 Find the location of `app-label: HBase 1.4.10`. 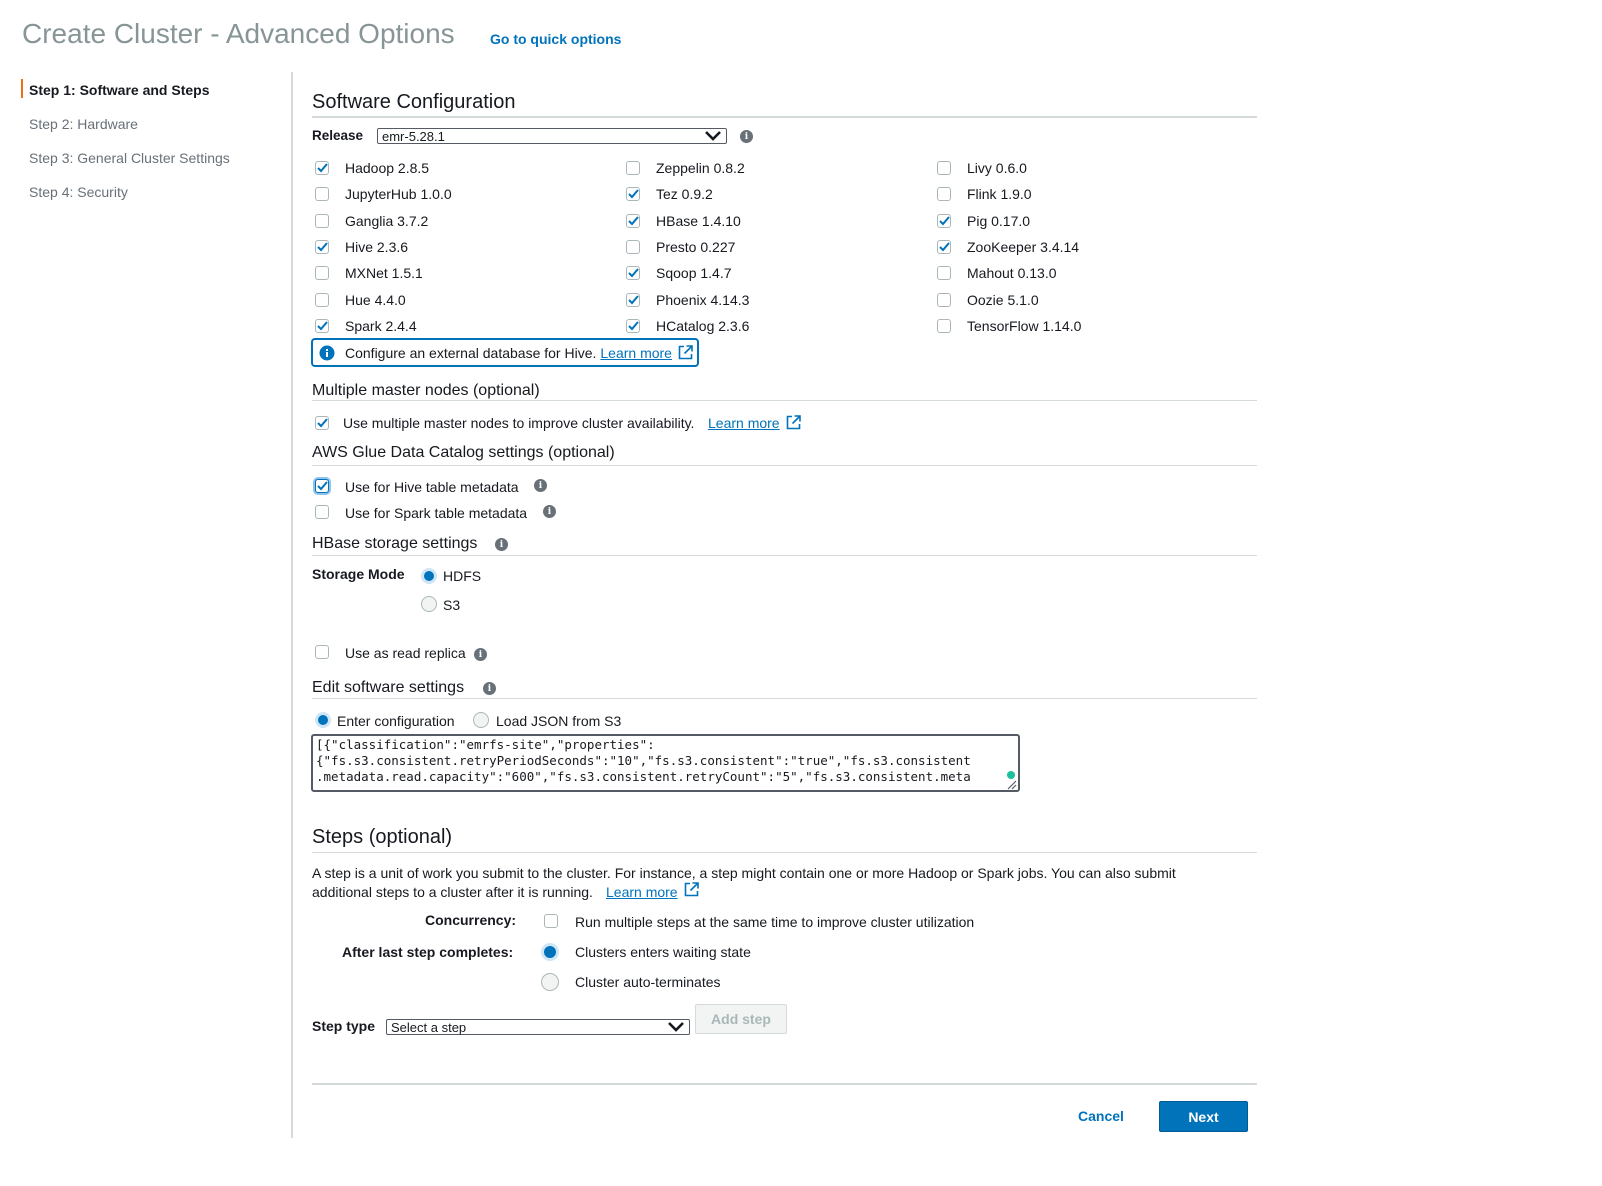

app-label: HBase 1.4.10 is located at coordinates (698, 221).